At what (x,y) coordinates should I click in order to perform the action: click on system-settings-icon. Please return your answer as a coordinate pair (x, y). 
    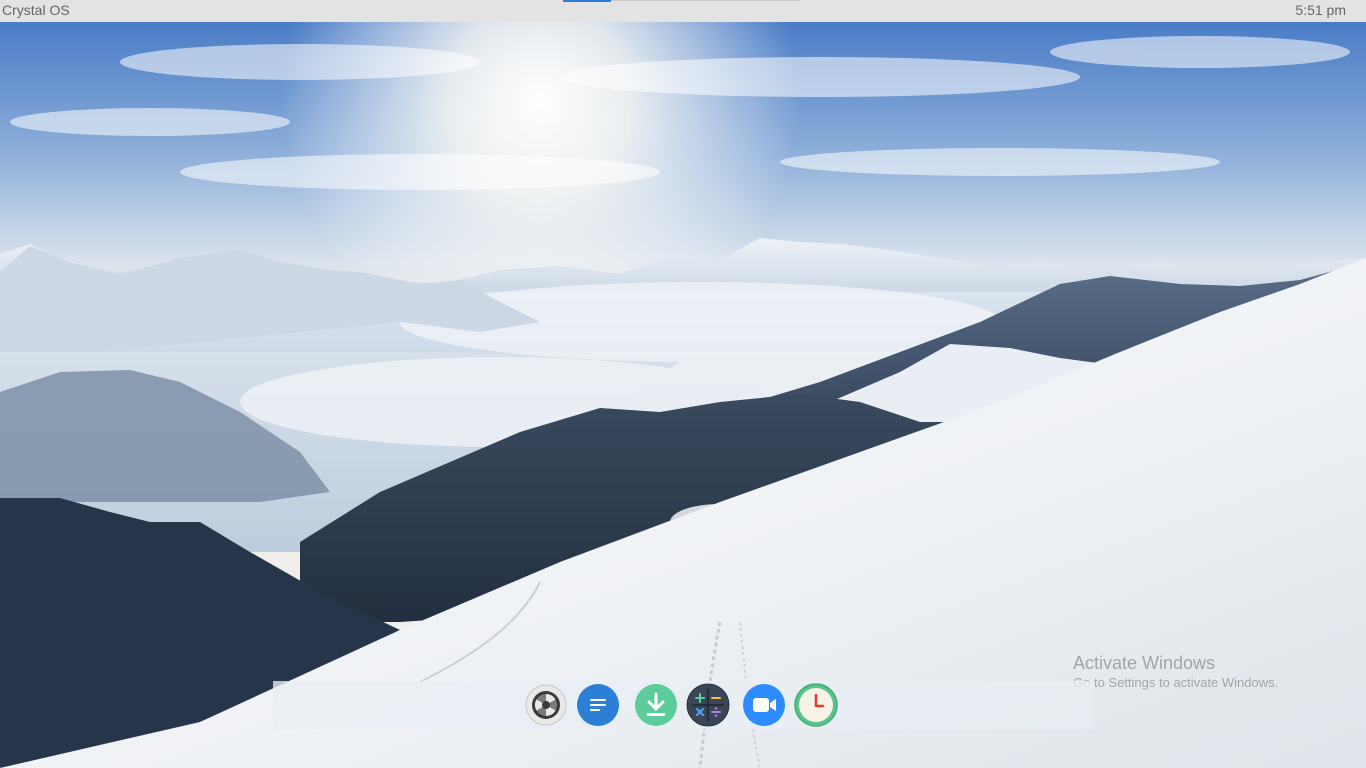
    Looking at the image, I should click on (546, 705).